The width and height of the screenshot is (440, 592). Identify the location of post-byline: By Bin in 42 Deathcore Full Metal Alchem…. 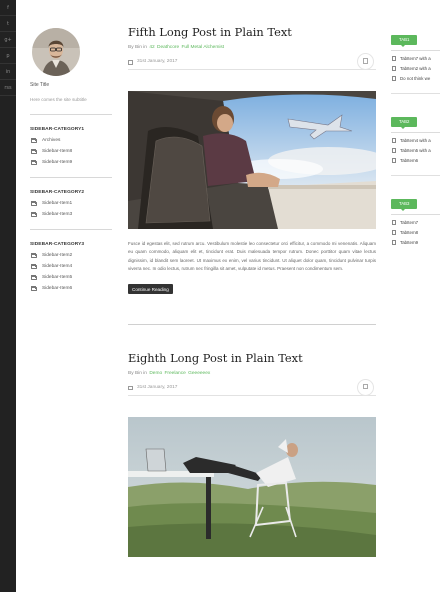
(252, 47).